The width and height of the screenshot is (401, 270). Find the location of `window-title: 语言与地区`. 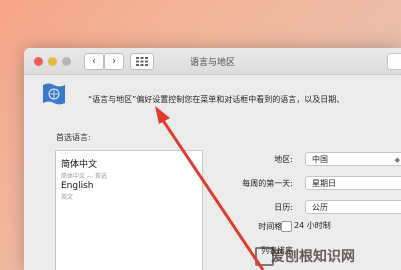

window-title: 语言与地区 is located at coordinates (212, 63).